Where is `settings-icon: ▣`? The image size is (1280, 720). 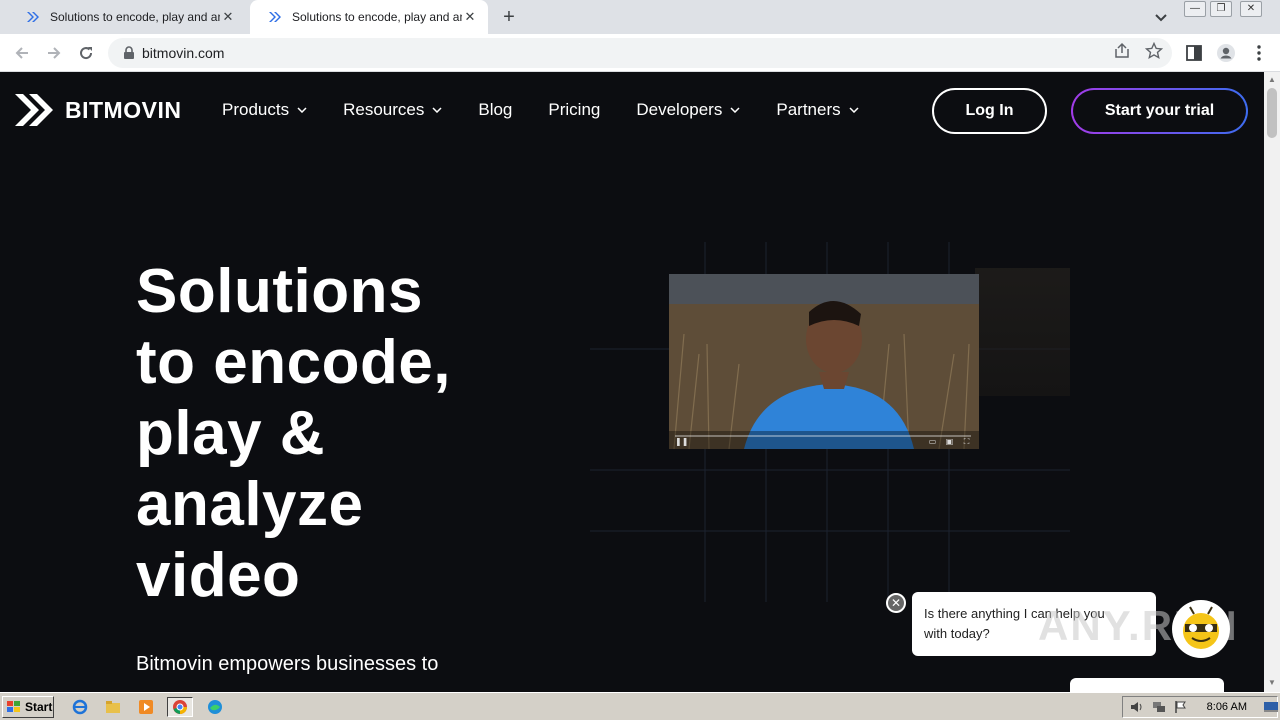
settings-icon: ▣ is located at coordinates (949, 441).